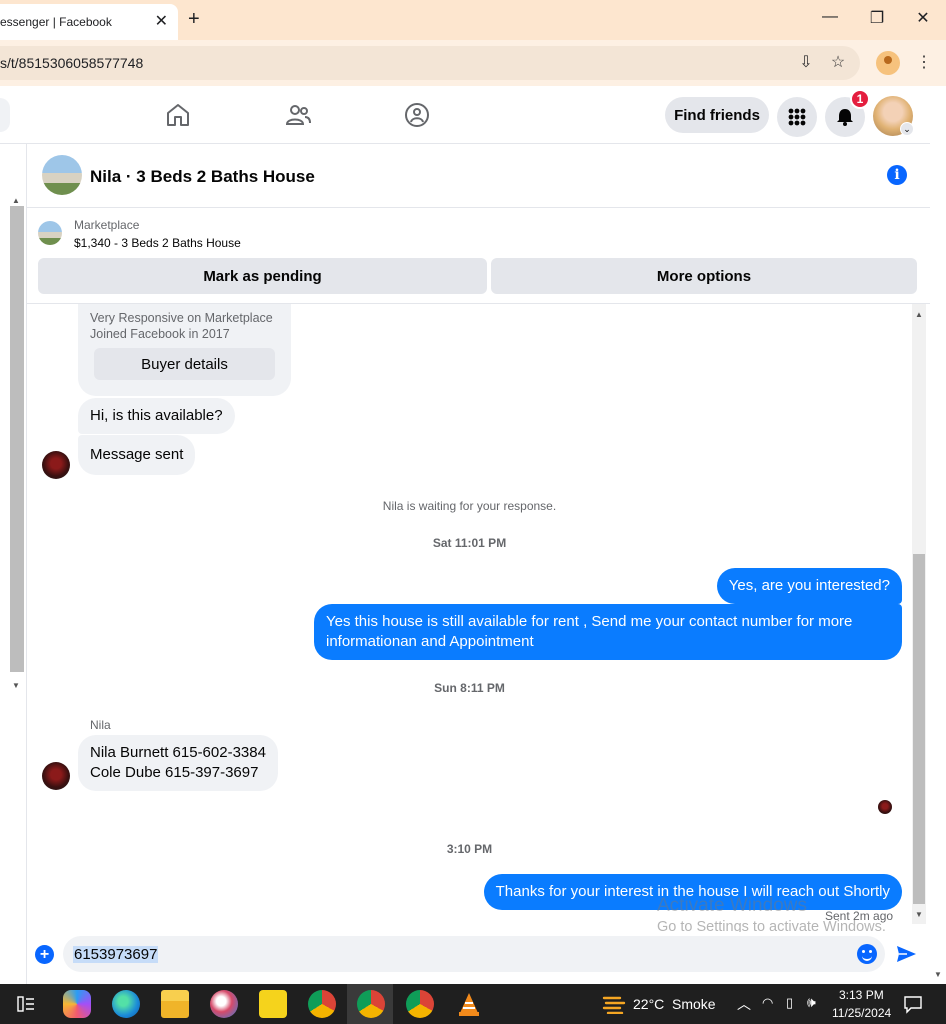 This screenshot has width=946, height=1024. I want to click on mark-as-pending-button: Mark as pending, so click(262, 276).